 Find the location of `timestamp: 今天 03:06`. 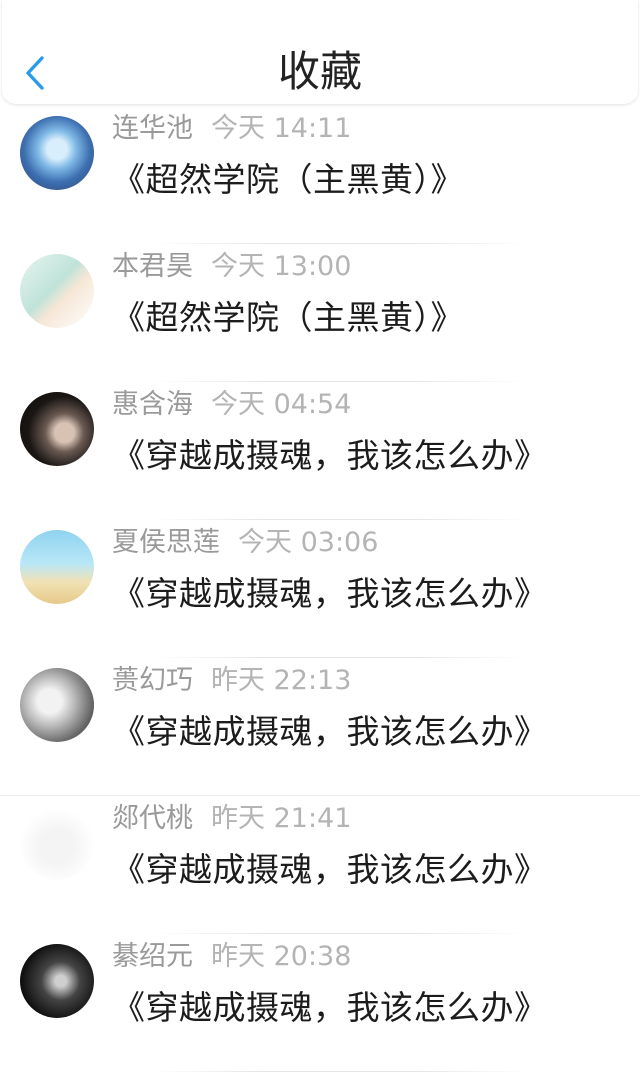

timestamp: 今天 03:06 is located at coordinates (308, 542).